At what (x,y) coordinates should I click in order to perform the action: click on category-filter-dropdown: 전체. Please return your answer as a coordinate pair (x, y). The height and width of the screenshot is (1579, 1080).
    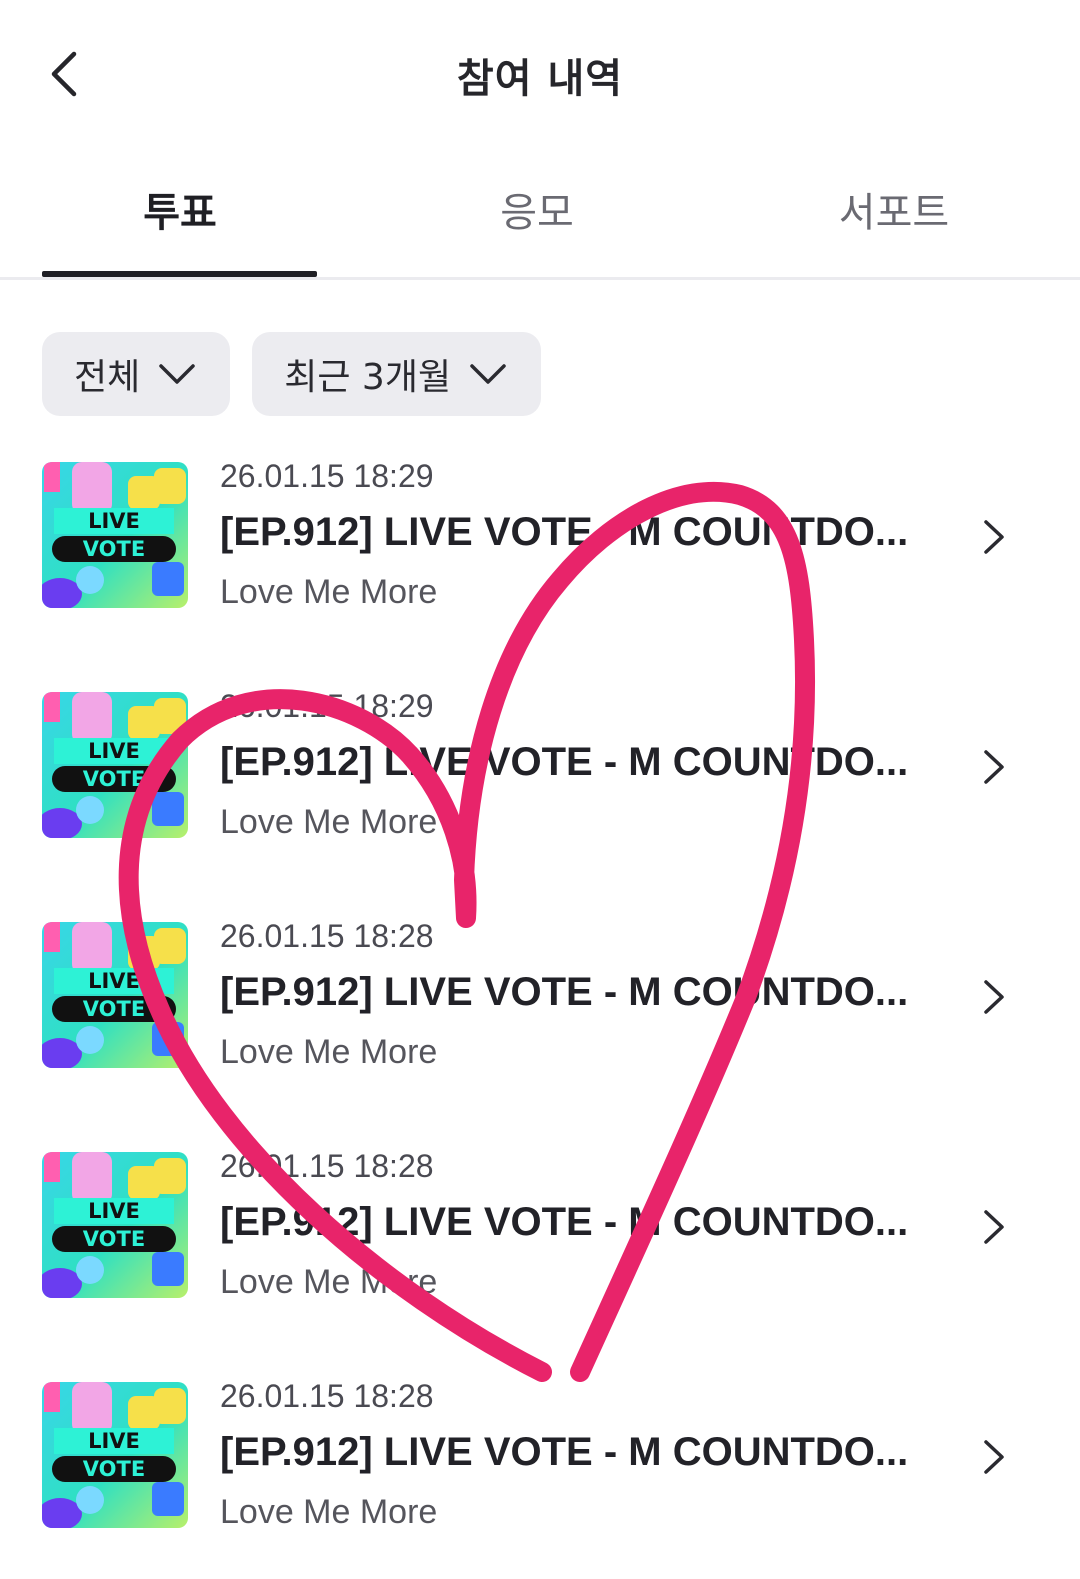
    Looking at the image, I should click on (136, 374).